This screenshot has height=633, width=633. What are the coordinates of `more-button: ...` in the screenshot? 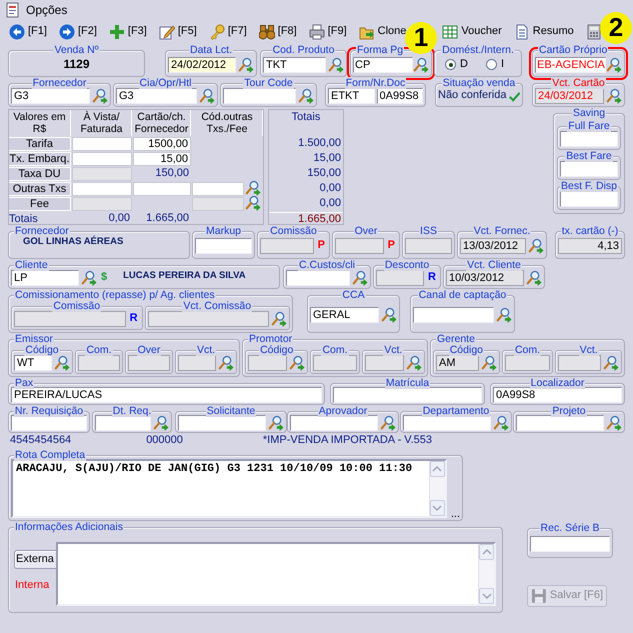 It's located at (455, 514).